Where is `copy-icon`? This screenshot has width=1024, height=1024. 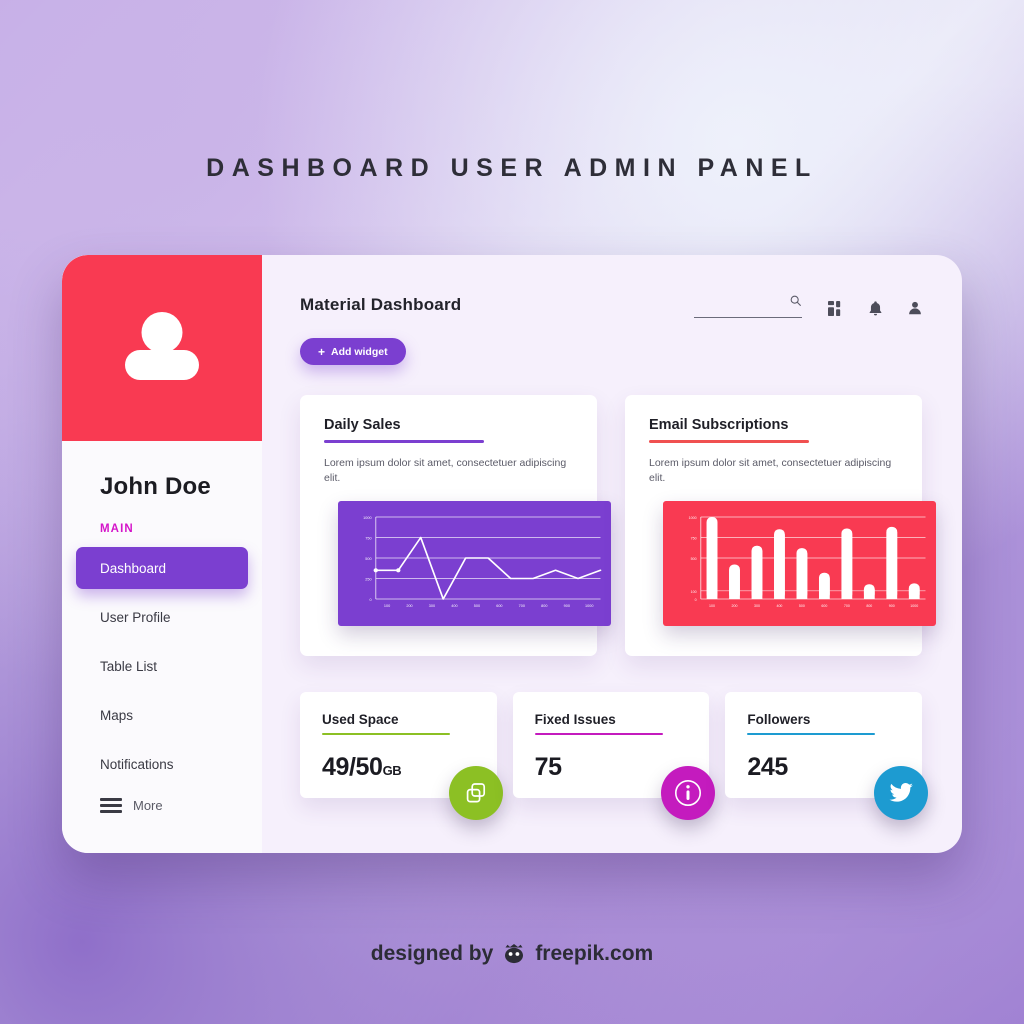 copy-icon is located at coordinates (475, 793).